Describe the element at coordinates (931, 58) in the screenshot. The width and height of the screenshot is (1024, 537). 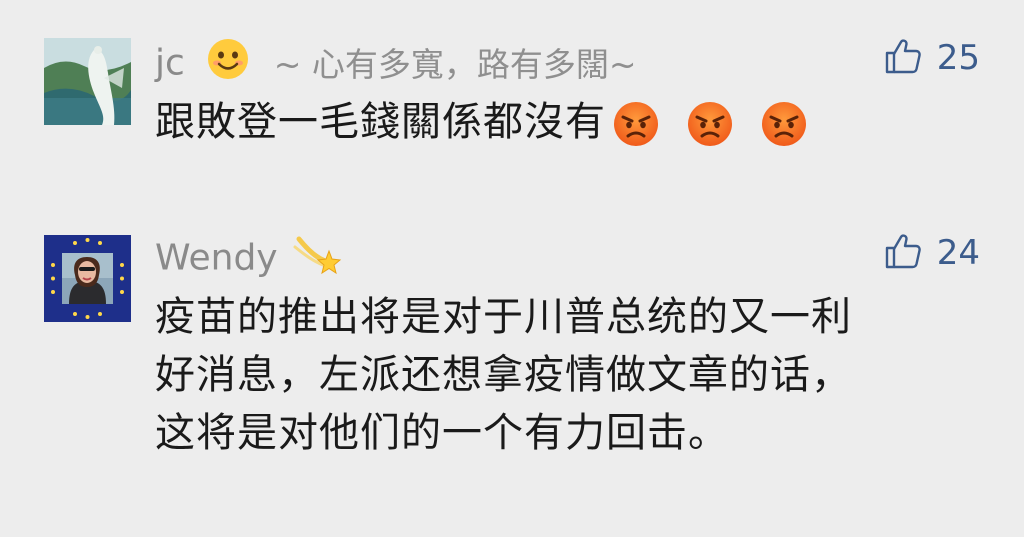
I see `like-button: 25` at that location.